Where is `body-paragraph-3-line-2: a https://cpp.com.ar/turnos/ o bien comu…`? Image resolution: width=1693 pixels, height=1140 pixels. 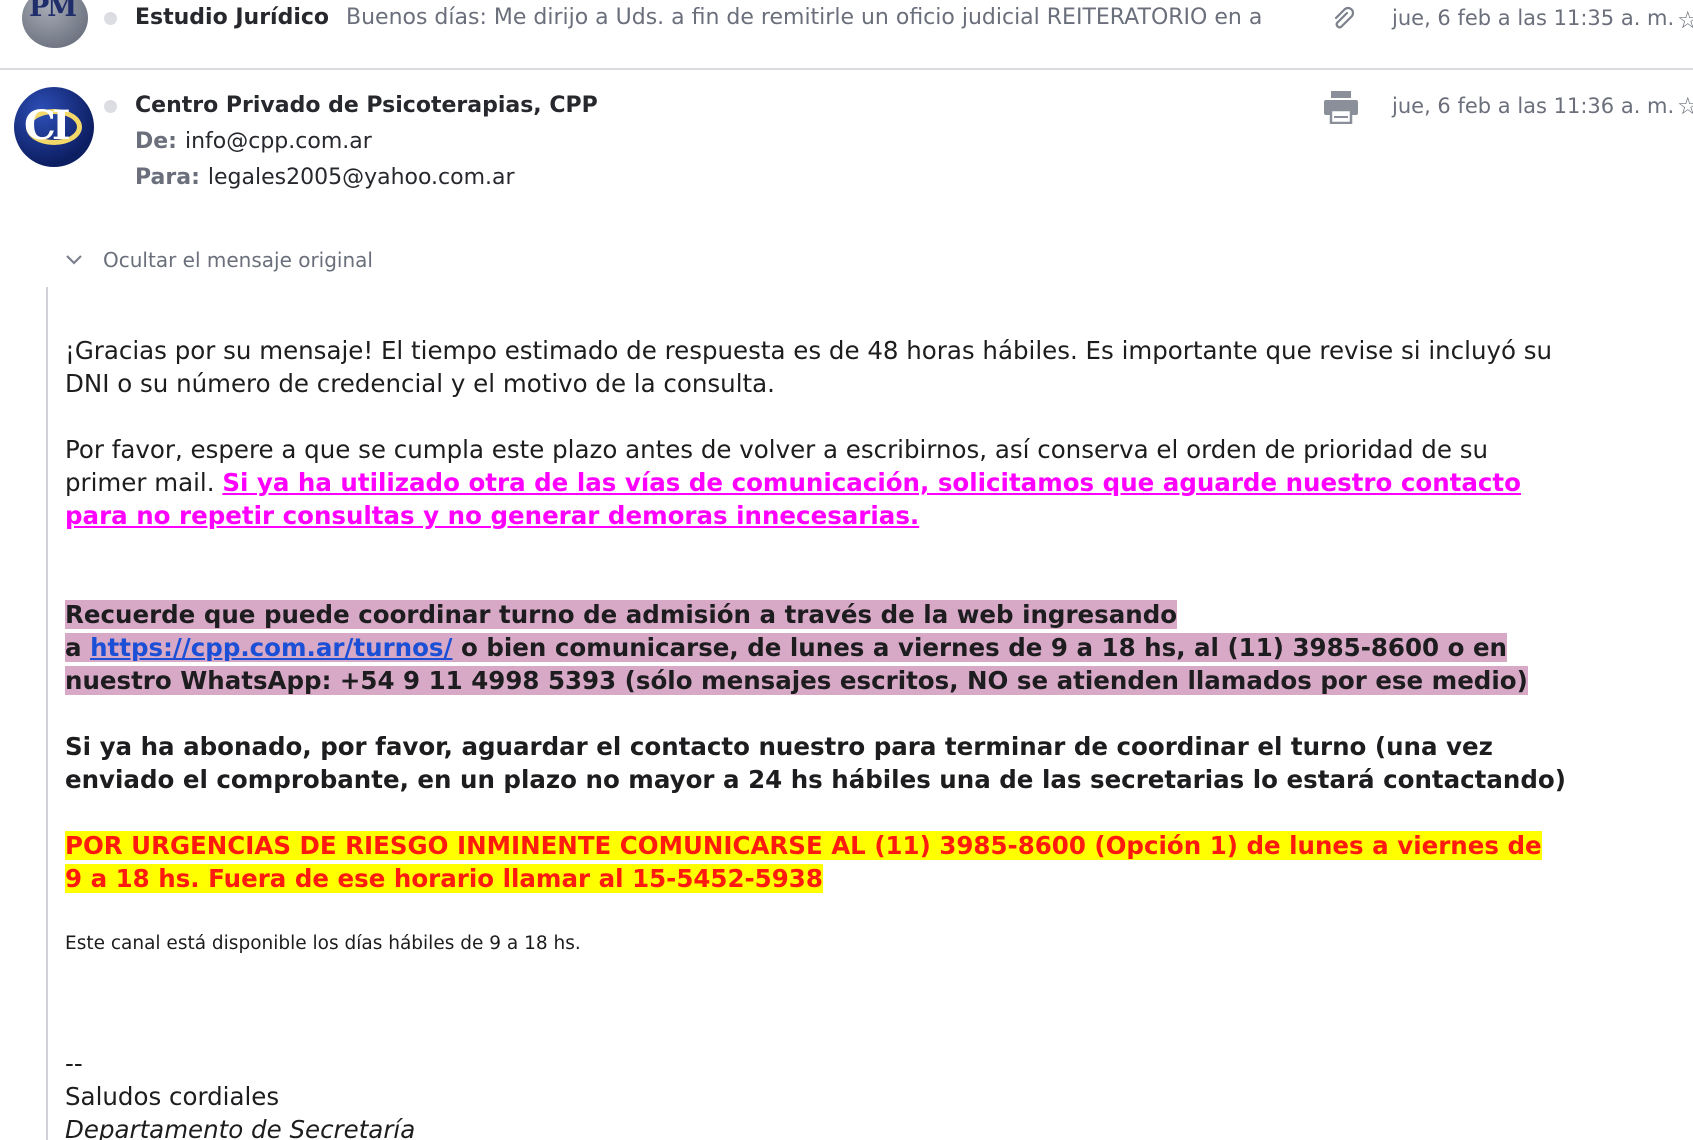
body-paragraph-3-line-2: a https://cpp.com.ar/turnos/ o bien comu… is located at coordinates (786, 647).